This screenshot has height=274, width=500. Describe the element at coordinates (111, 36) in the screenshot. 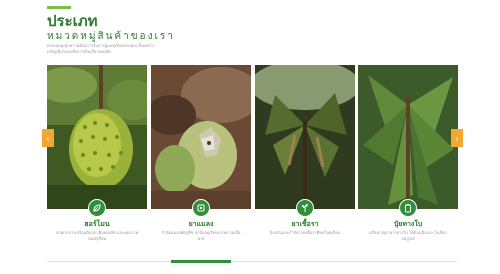

I see `section-subtitle: หมวดหมู่สินค้าของเรา` at that location.